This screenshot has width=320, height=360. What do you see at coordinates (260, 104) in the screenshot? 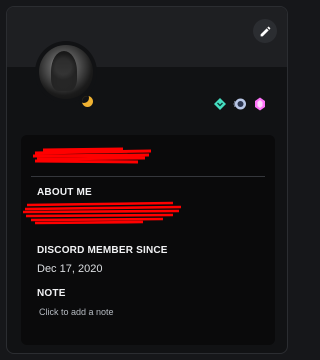
I see `boost-badge-icon` at bounding box center [260, 104].